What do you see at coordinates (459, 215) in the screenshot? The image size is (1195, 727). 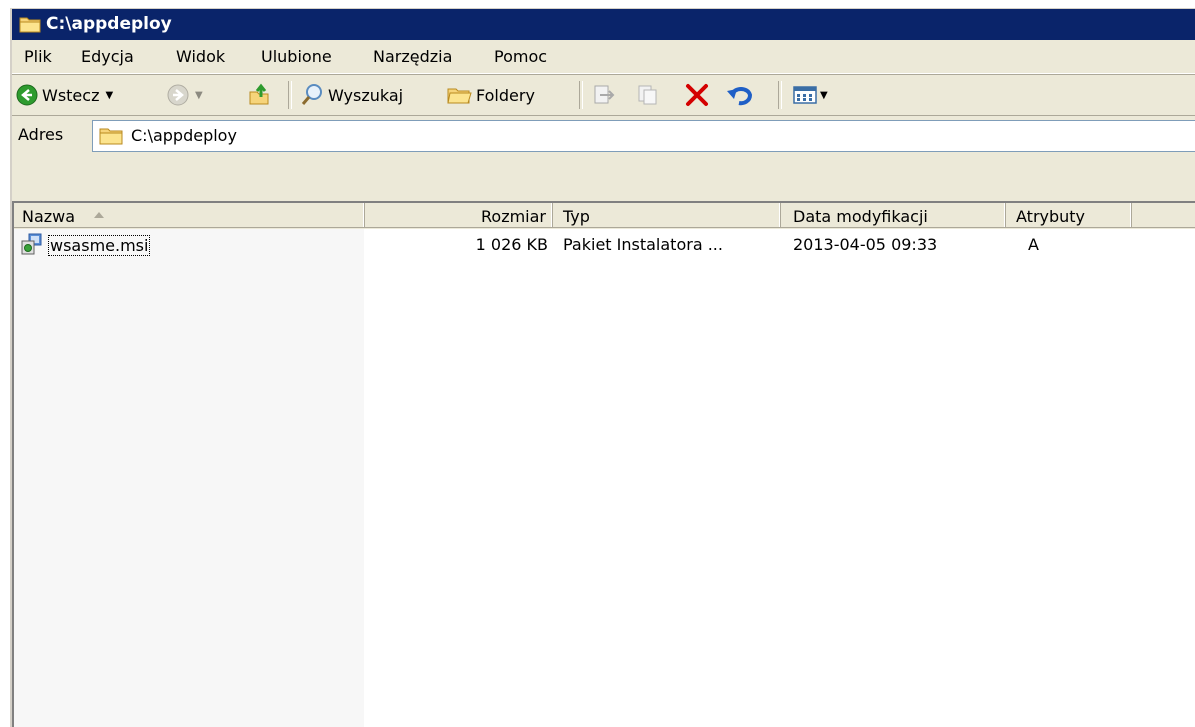 I see `column-size: Rozmiar` at bounding box center [459, 215].